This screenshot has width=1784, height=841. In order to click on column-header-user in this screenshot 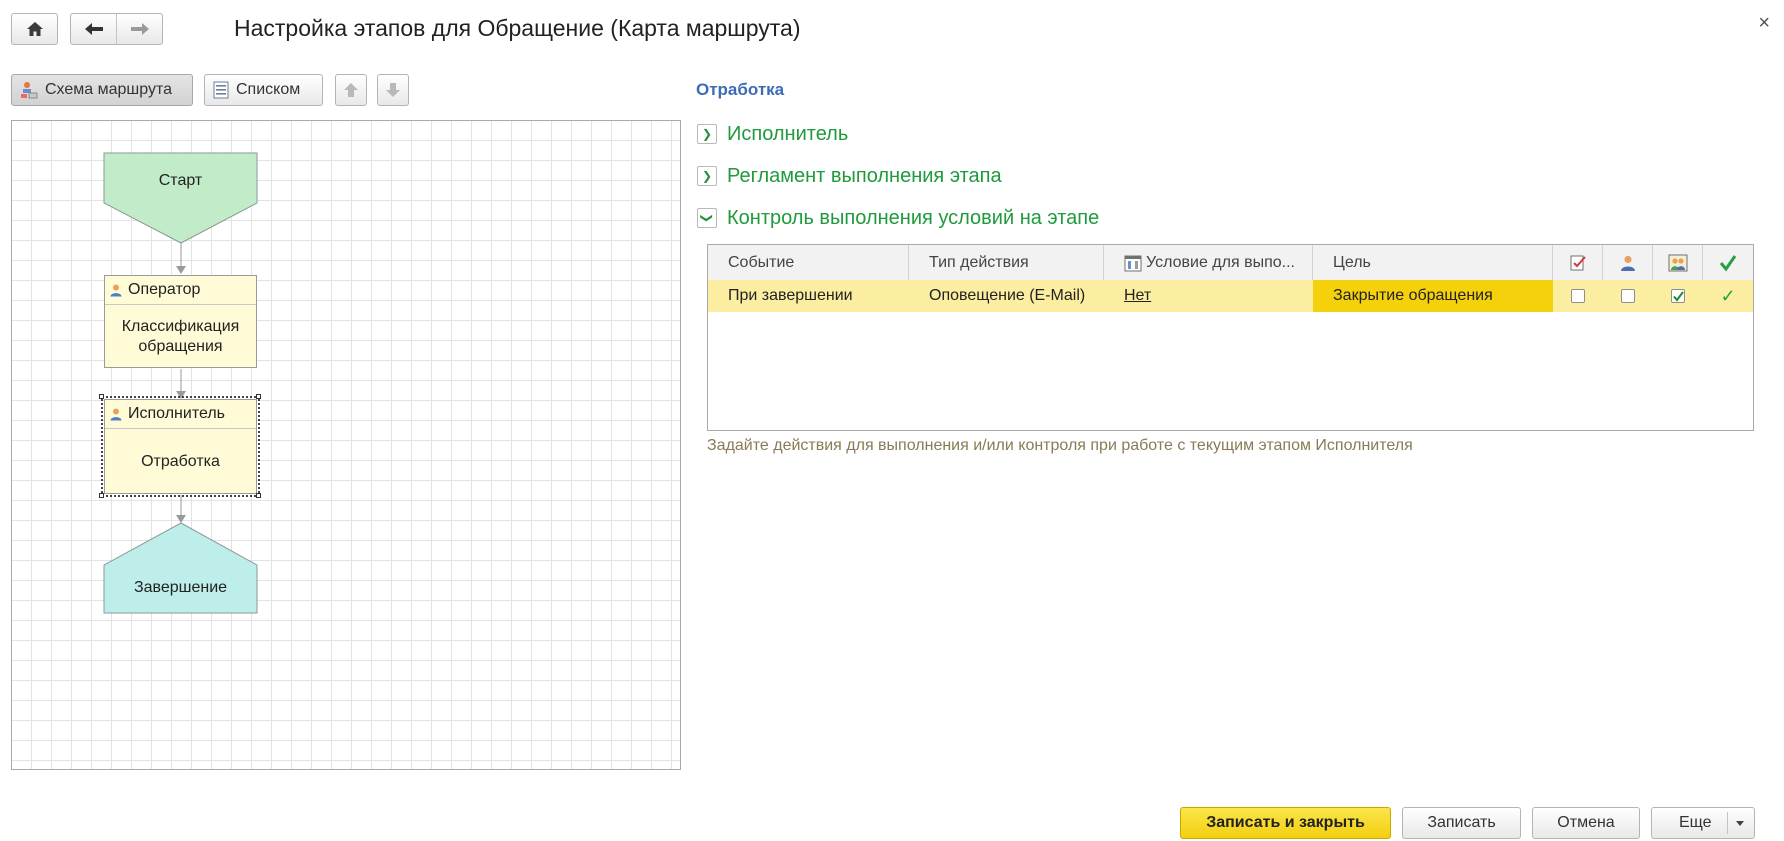, I will do `click(1628, 262)`.